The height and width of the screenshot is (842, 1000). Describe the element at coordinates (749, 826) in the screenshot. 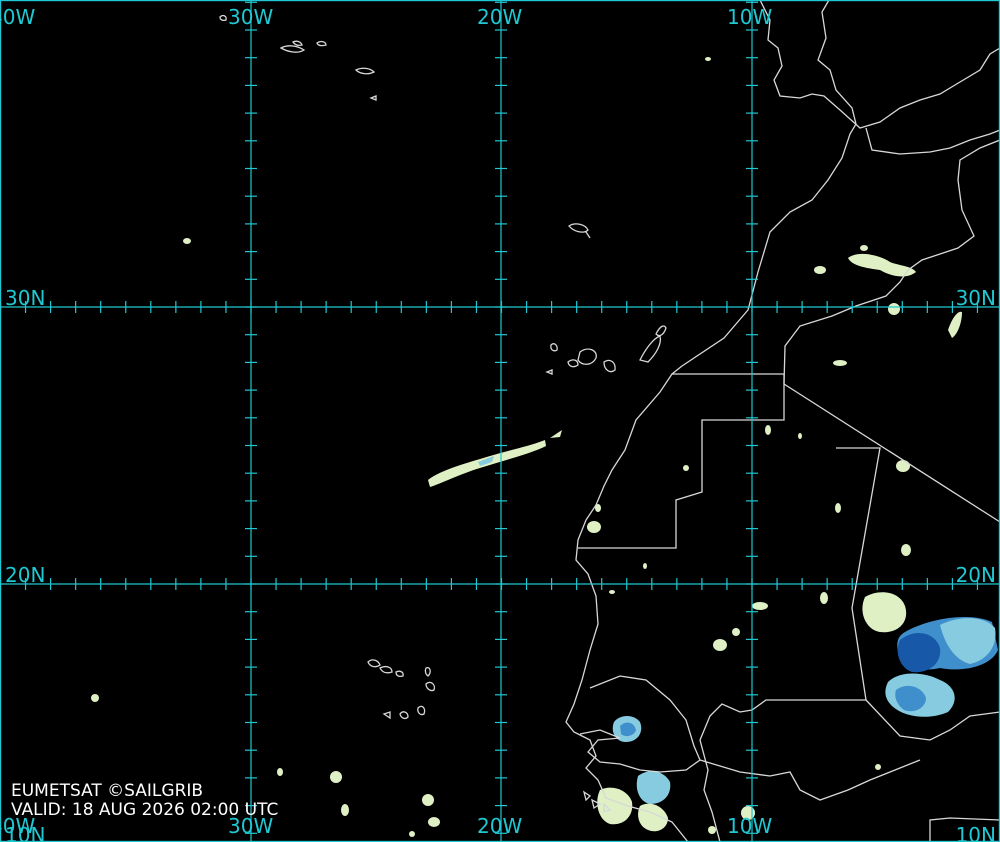

I see `label-bottom-10w: 10W` at that location.